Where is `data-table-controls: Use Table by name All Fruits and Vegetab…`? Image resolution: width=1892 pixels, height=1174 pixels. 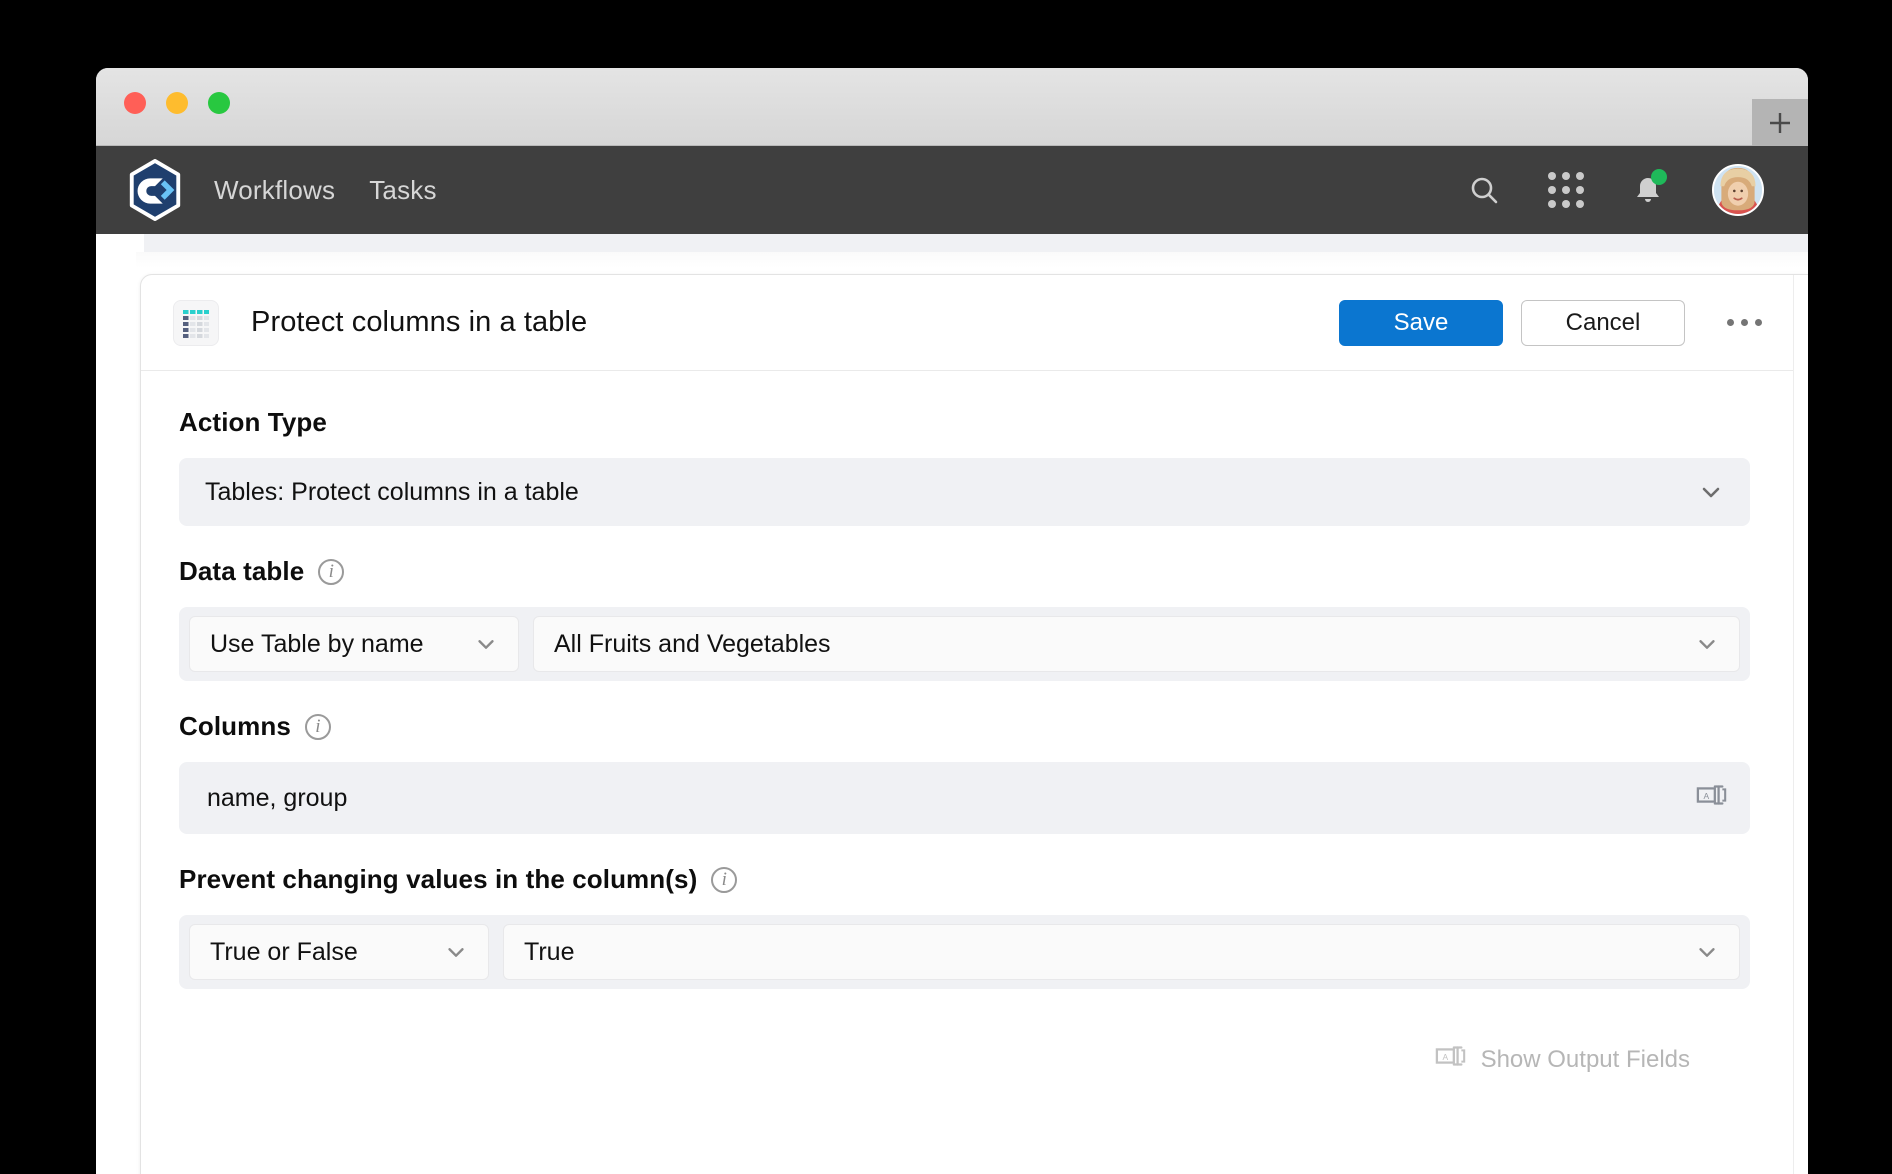 data-table-controls: Use Table by name All Fruits and Vegetab… is located at coordinates (964, 644).